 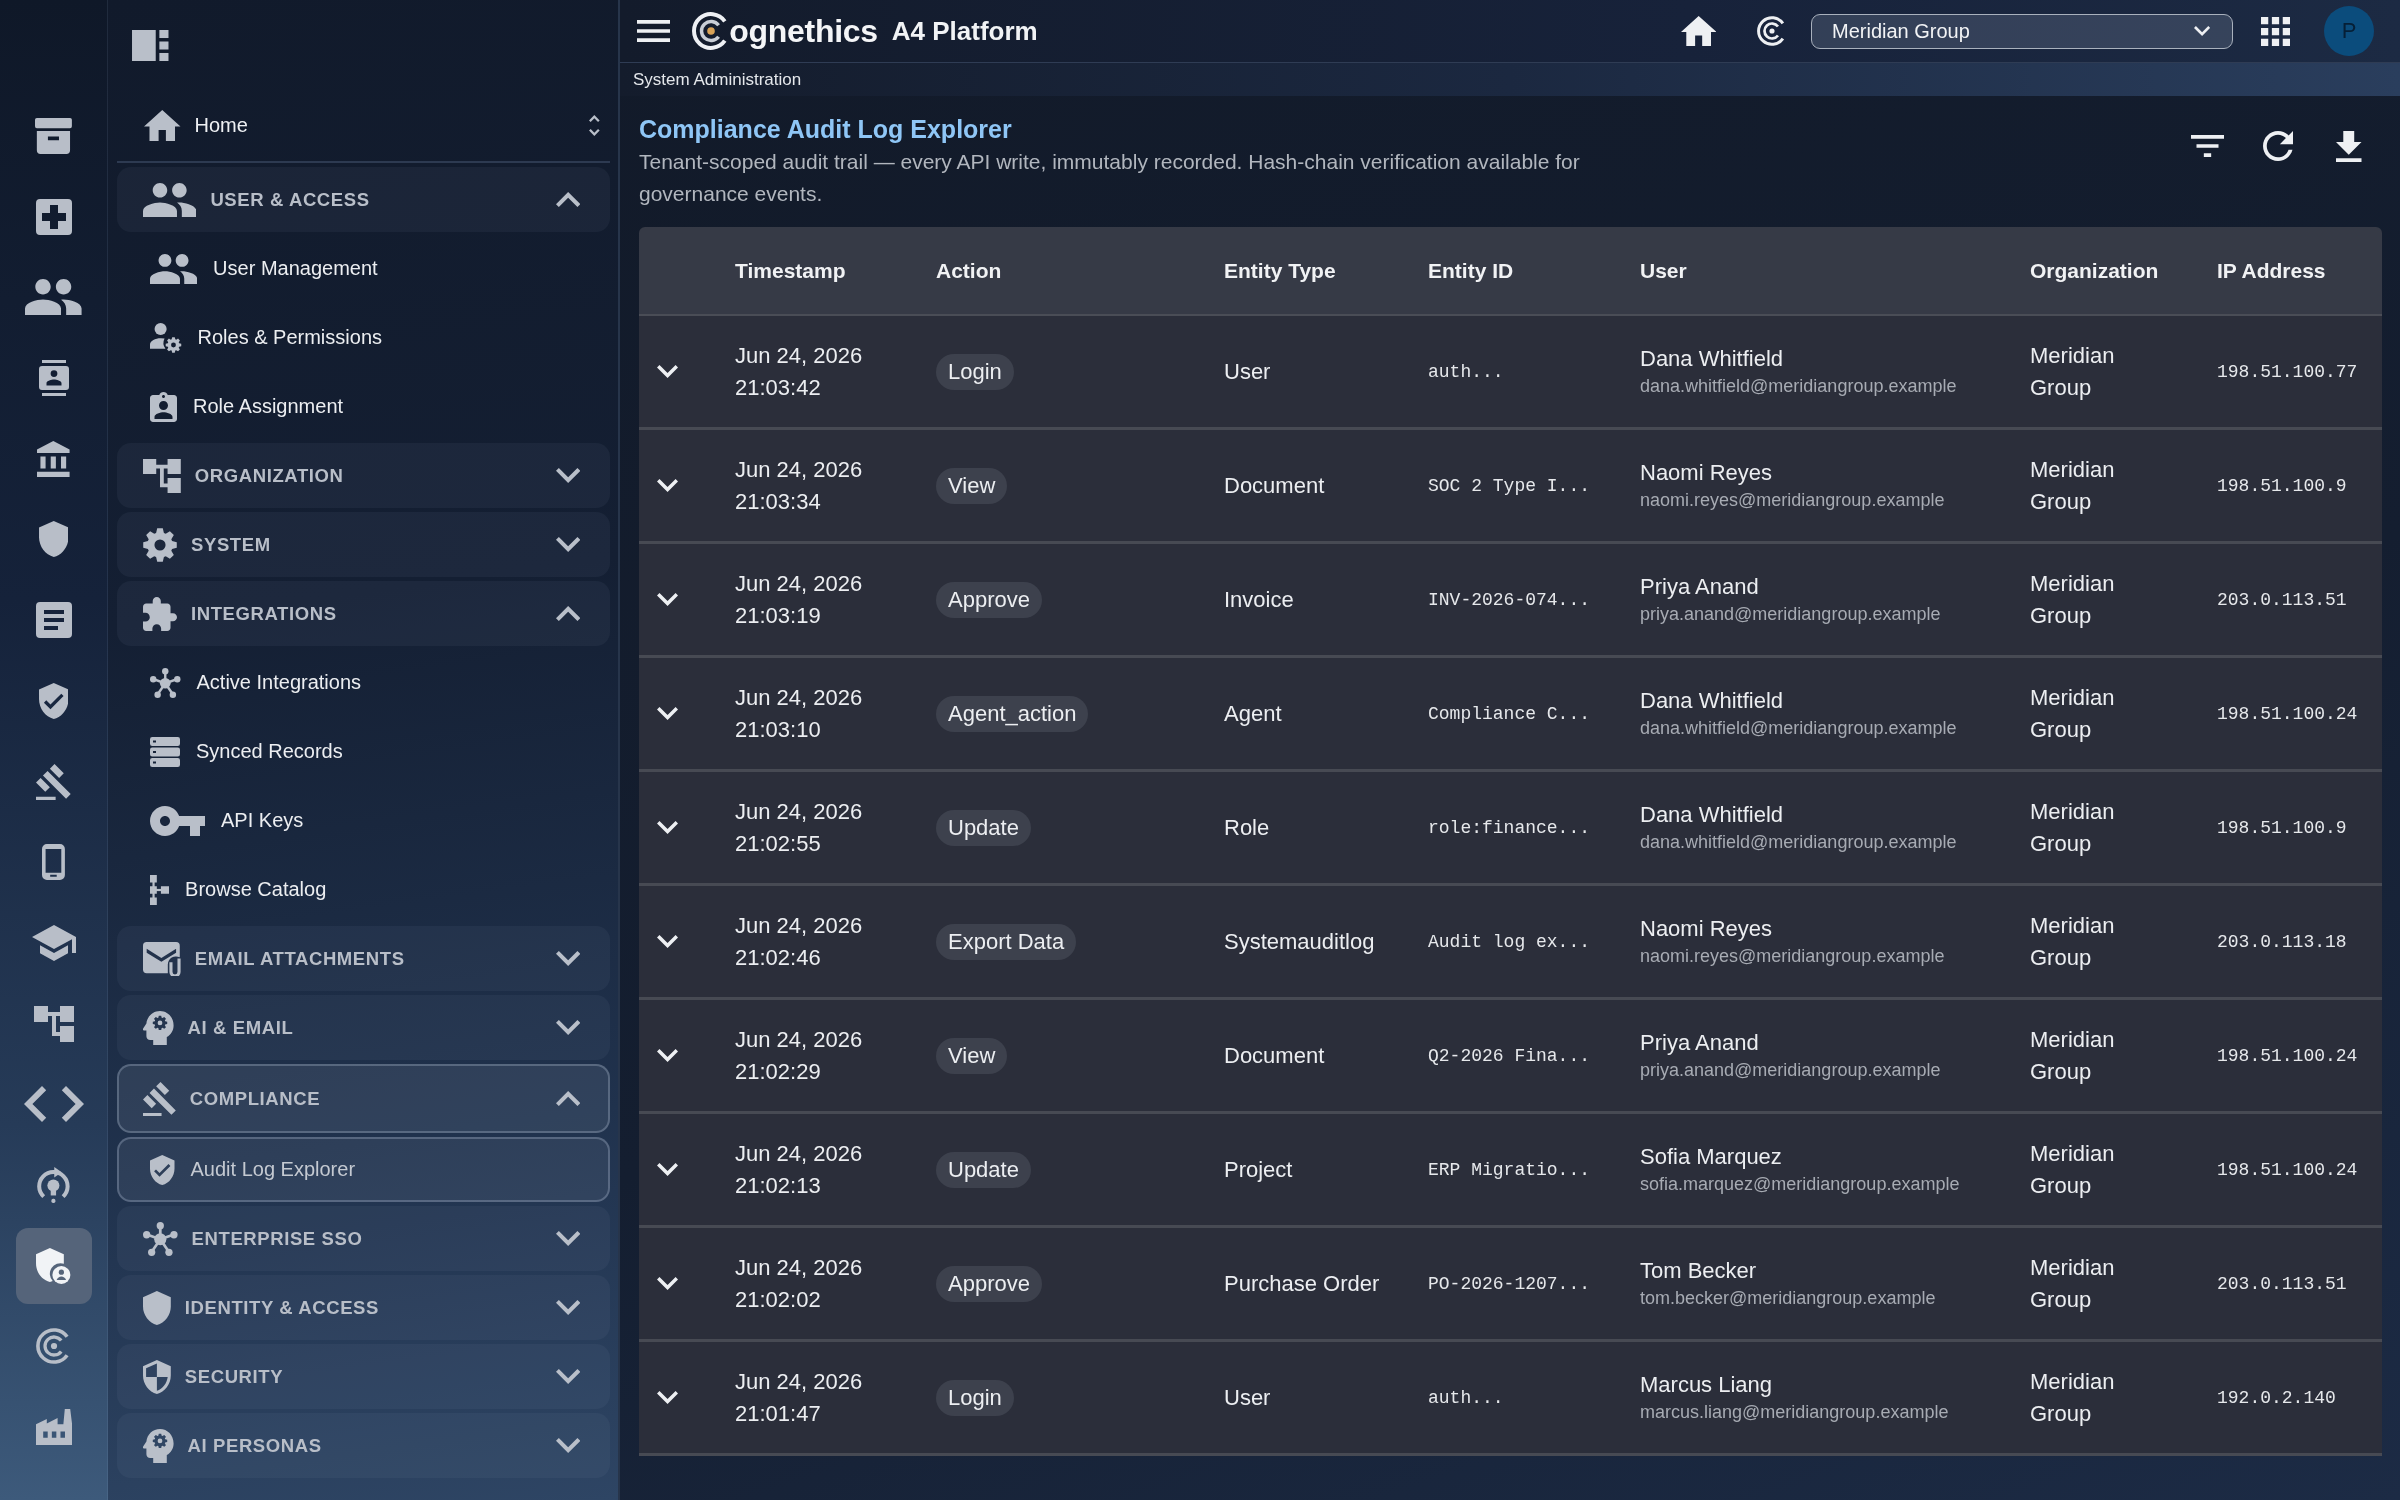 What do you see at coordinates (363, 1307) in the screenshot?
I see `nav-group-header: IDENTITY & ACCESS` at bounding box center [363, 1307].